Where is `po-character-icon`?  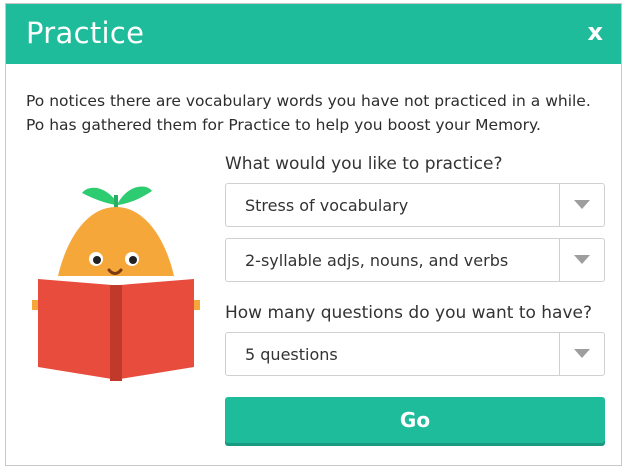
po-character-icon is located at coordinates (116, 283).